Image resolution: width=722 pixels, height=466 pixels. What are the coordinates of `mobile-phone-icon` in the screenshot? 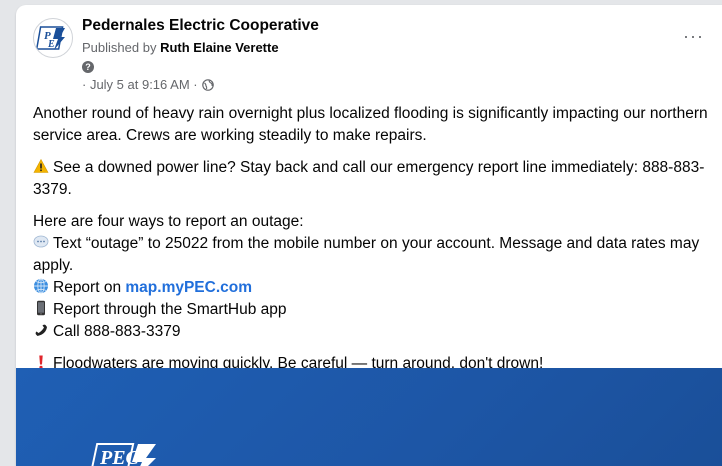 It's located at (41, 308).